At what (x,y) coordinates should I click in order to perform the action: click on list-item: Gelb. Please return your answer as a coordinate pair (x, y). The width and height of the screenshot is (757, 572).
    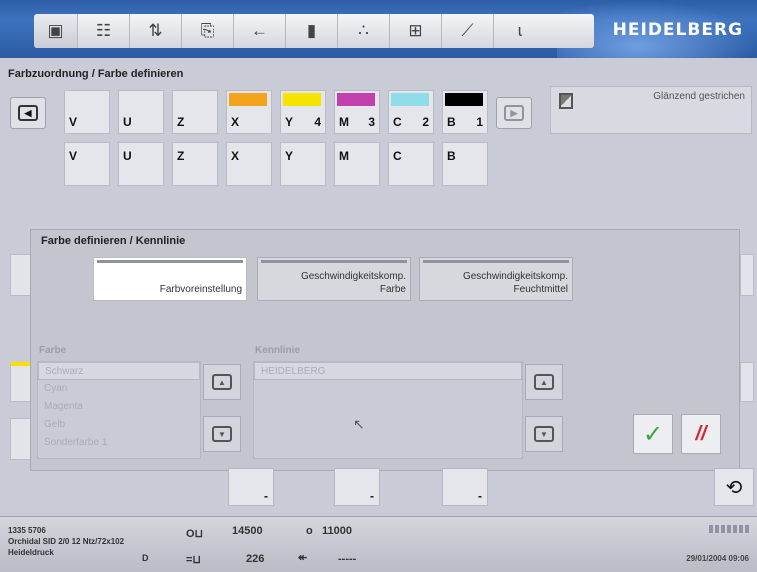
    Looking at the image, I should click on (119, 425).